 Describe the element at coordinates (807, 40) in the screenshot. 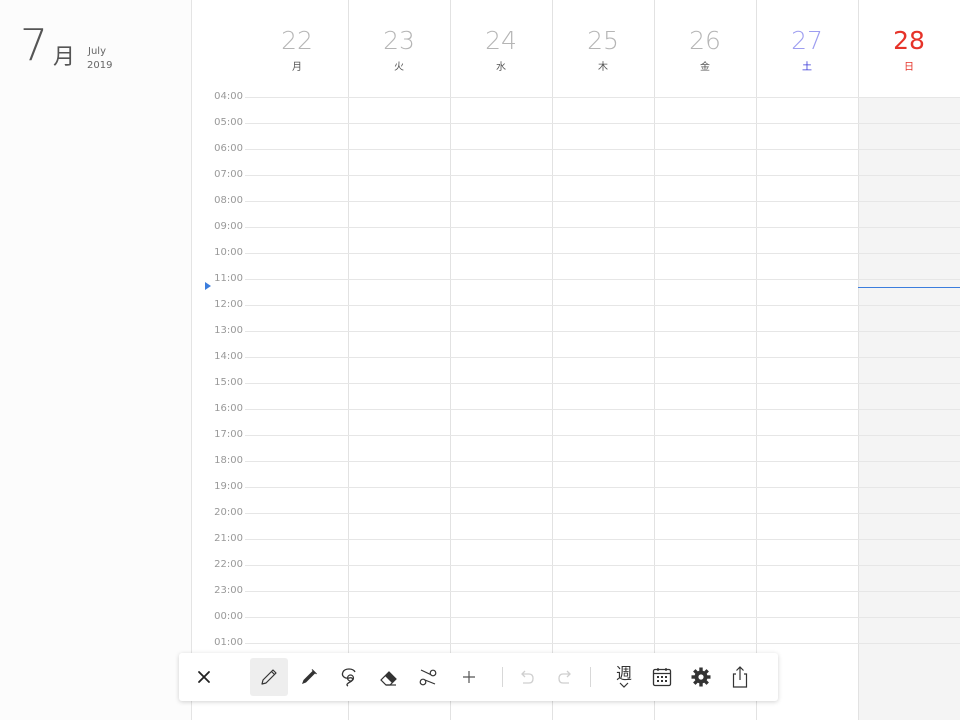

I see `day-number: 27` at that location.